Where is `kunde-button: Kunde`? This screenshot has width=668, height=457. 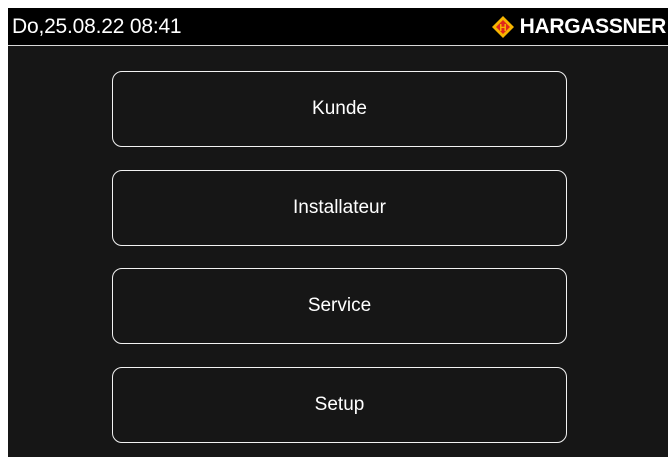
kunde-button: Kunde is located at coordinates (339, 109).